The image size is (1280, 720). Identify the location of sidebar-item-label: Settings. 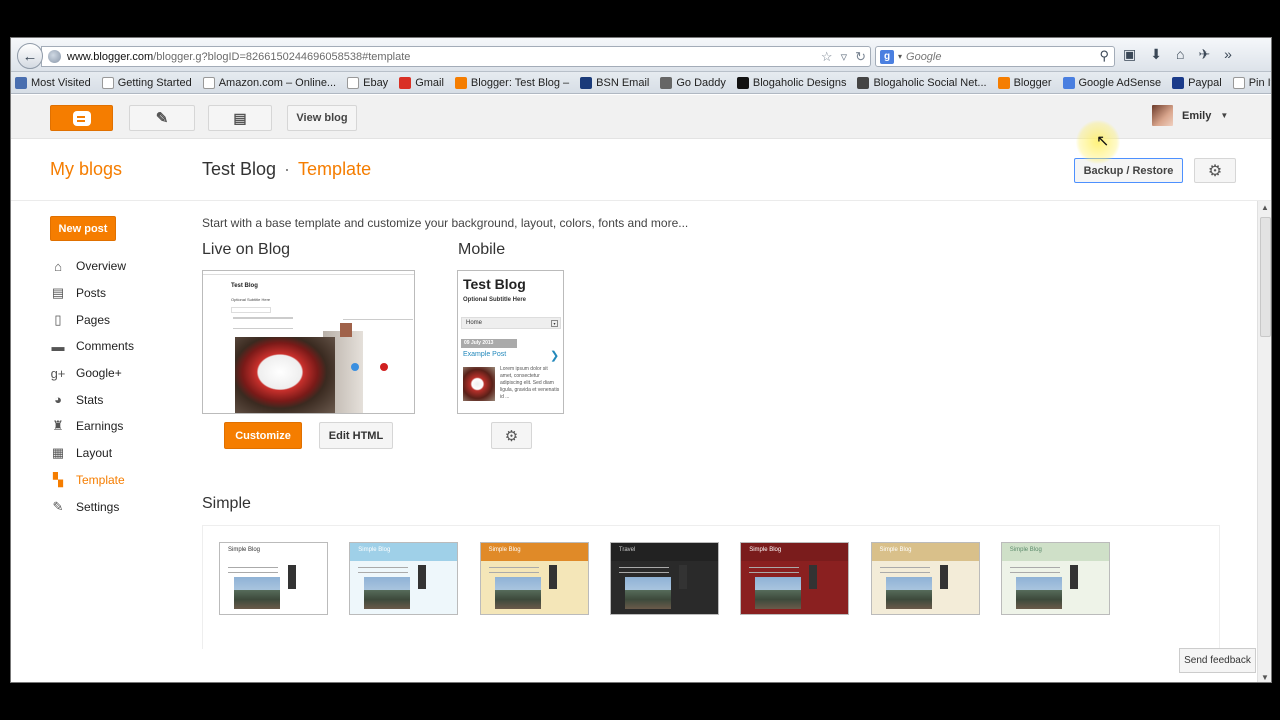
(98, 506).